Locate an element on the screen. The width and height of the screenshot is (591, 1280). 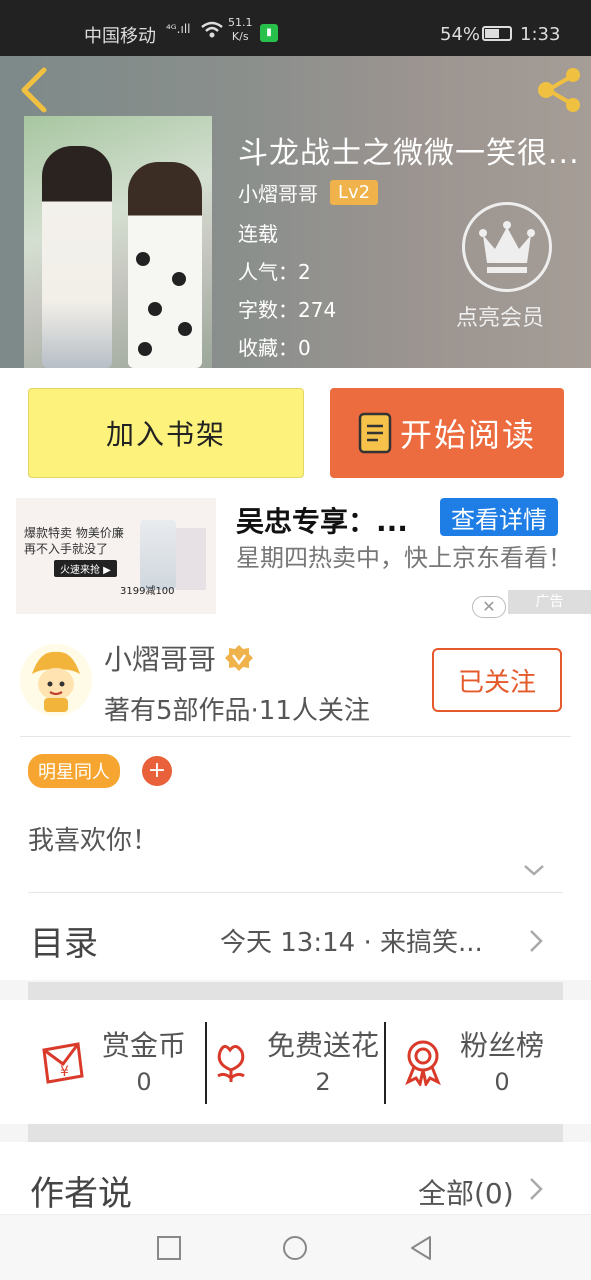
book-icon is located at coordinates (375, 433).